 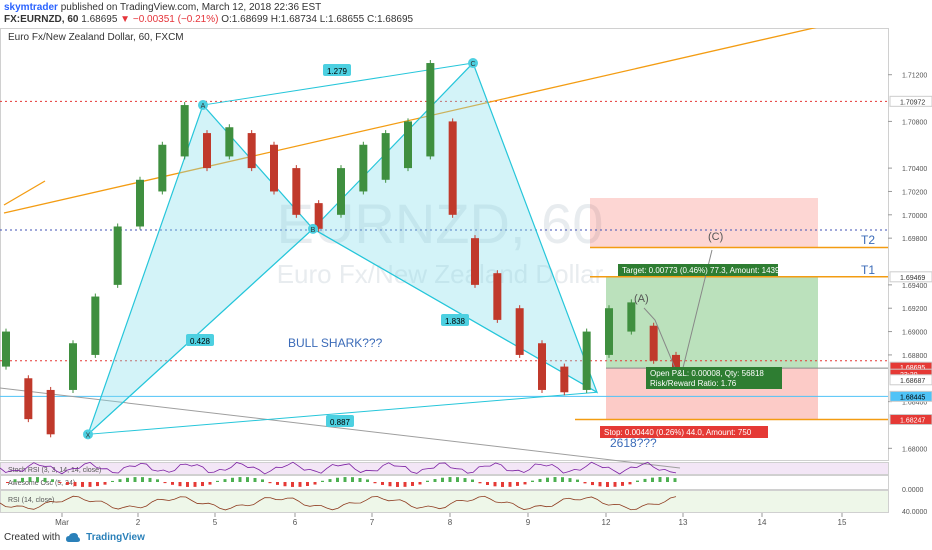 What do you see at coordinates (912, 278) in the screenshot?
I see `price-tag-label-t1: 1.69469` at bounding box center [912, 278].